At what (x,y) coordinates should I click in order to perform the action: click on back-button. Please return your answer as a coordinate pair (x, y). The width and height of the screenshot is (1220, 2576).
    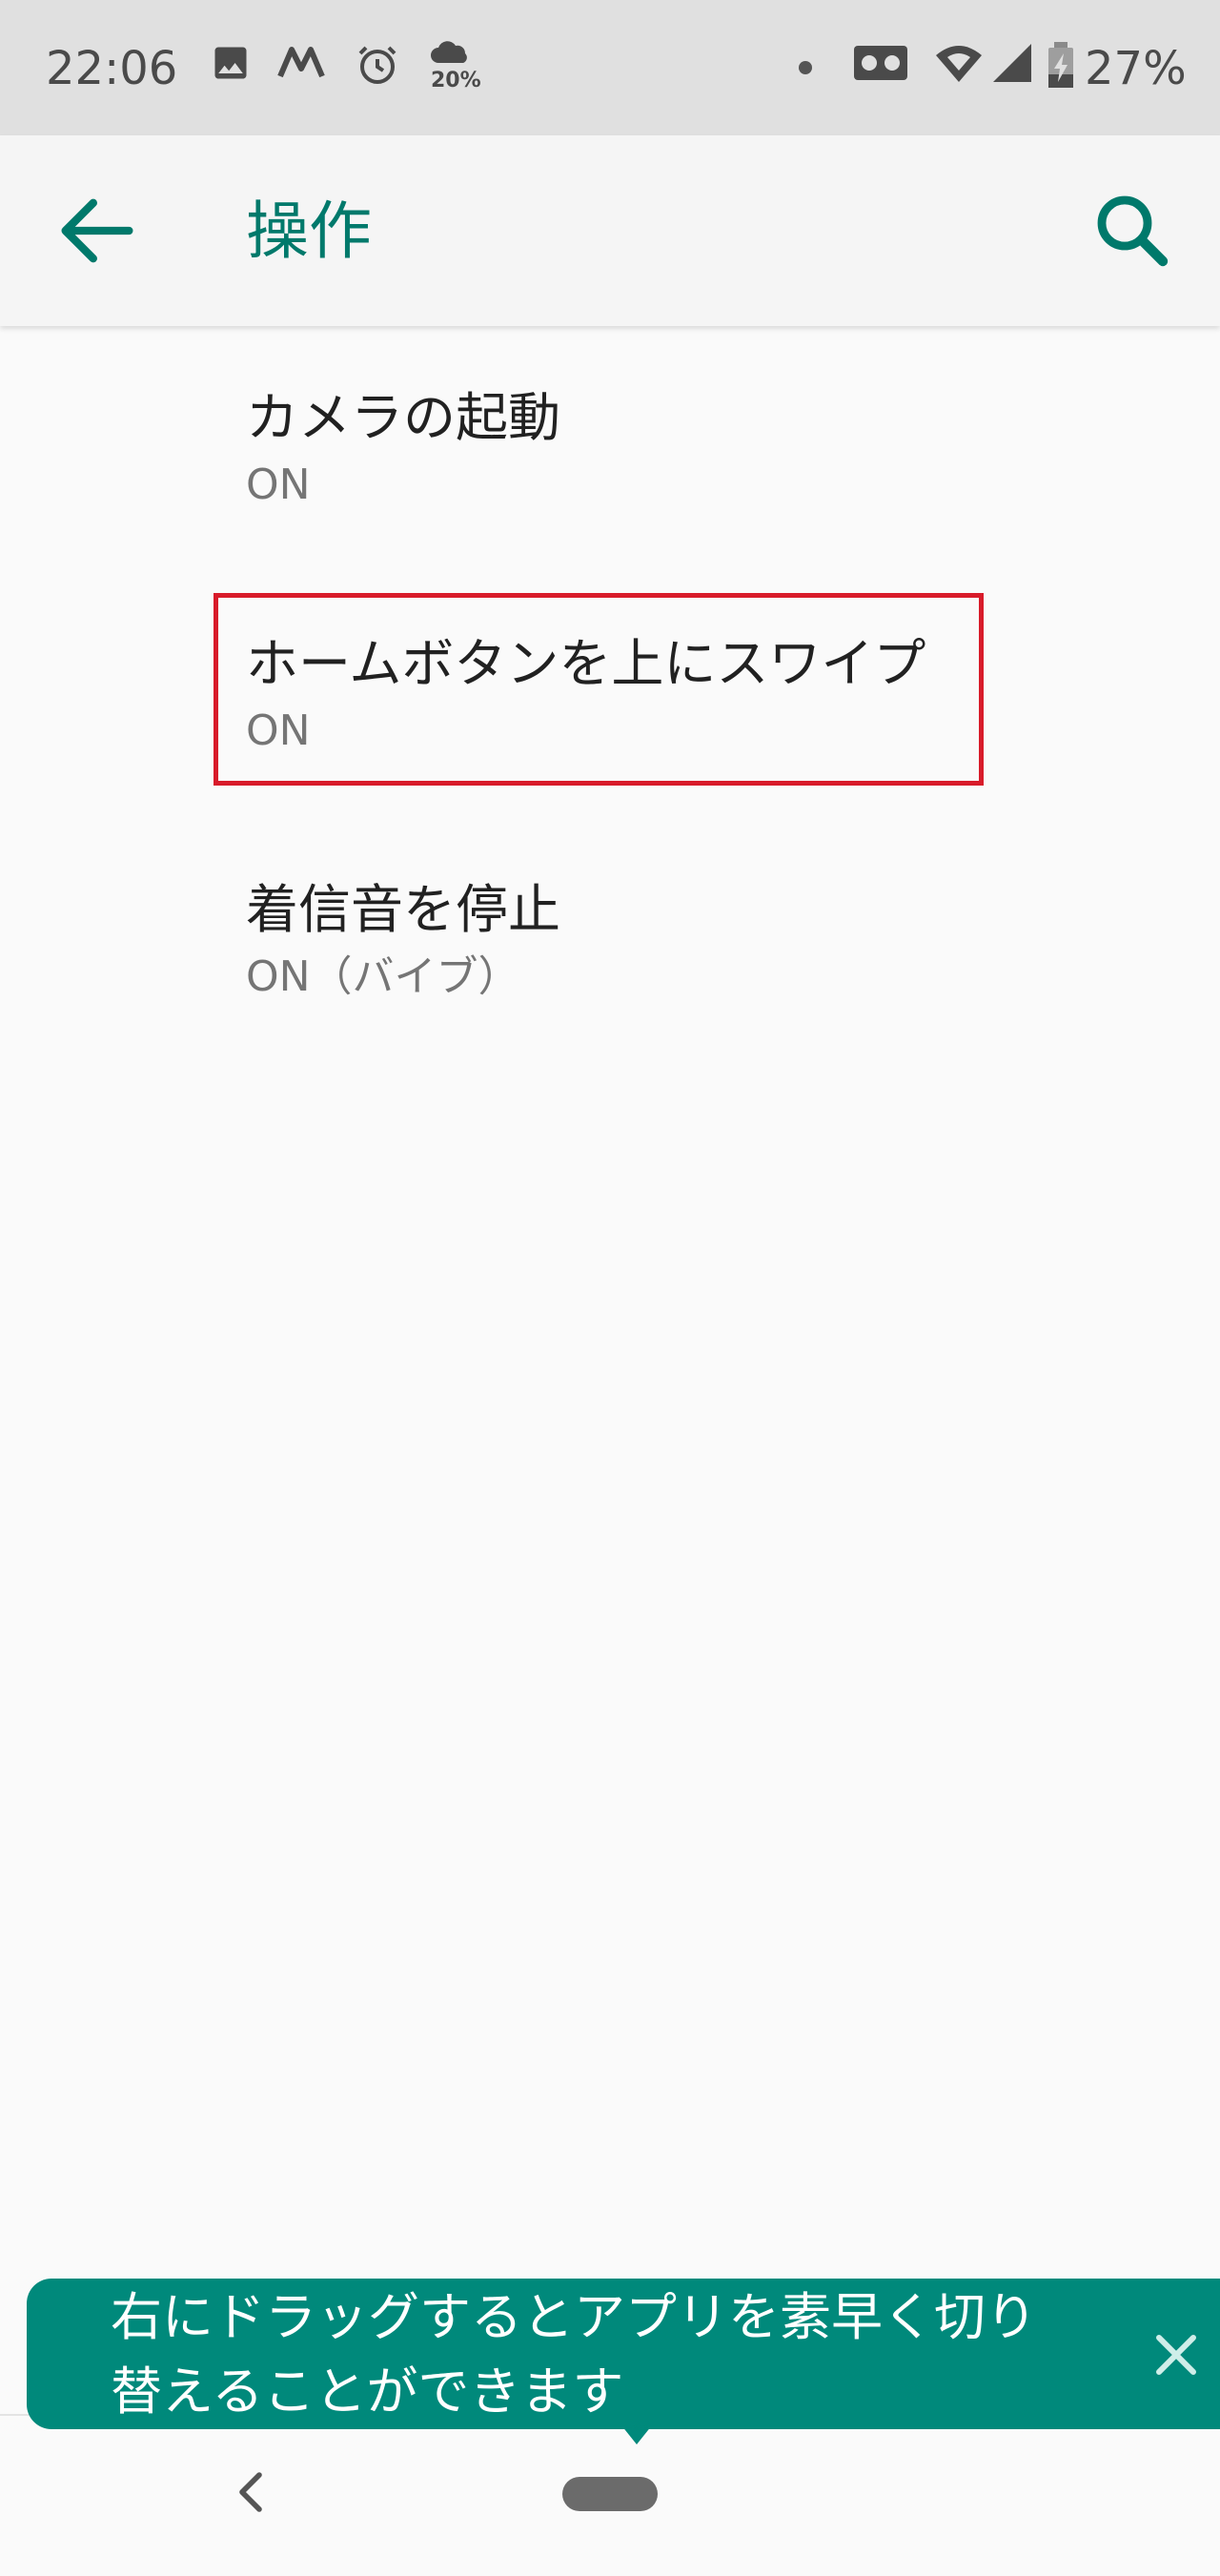
    Looking at the image, I should click on (97, 230).